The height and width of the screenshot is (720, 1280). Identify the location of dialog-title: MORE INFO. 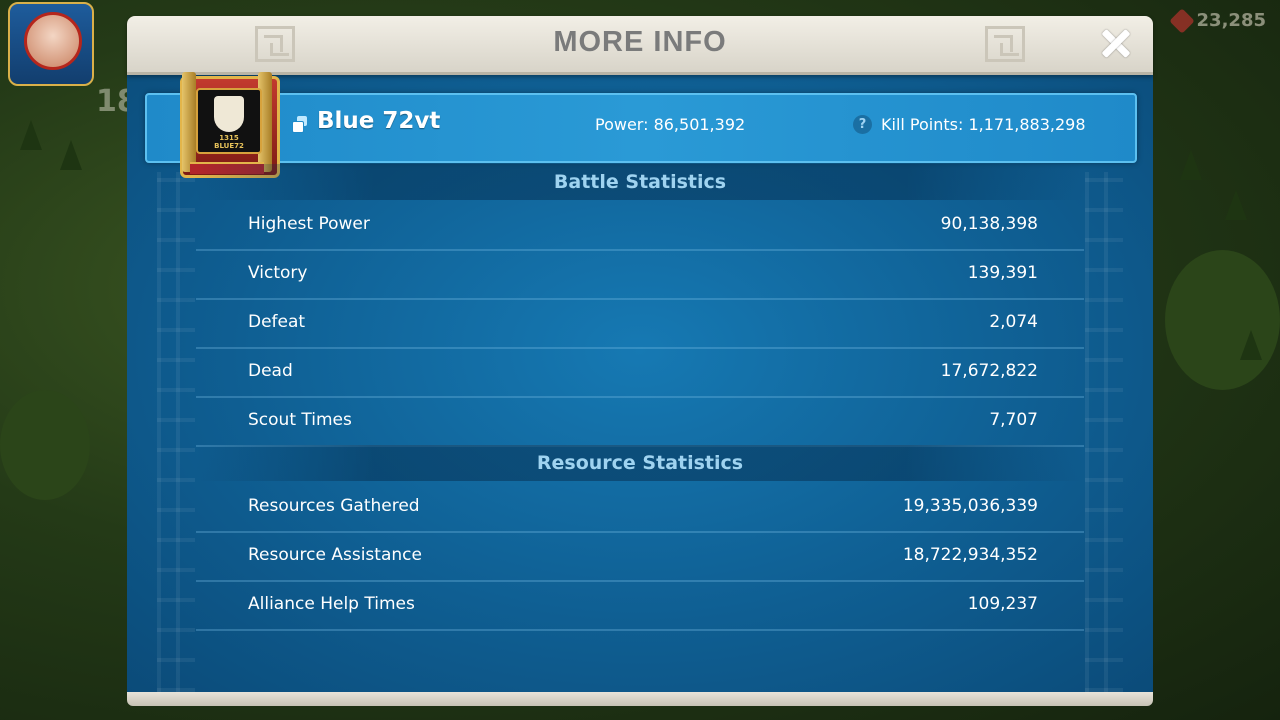
(640, 42).